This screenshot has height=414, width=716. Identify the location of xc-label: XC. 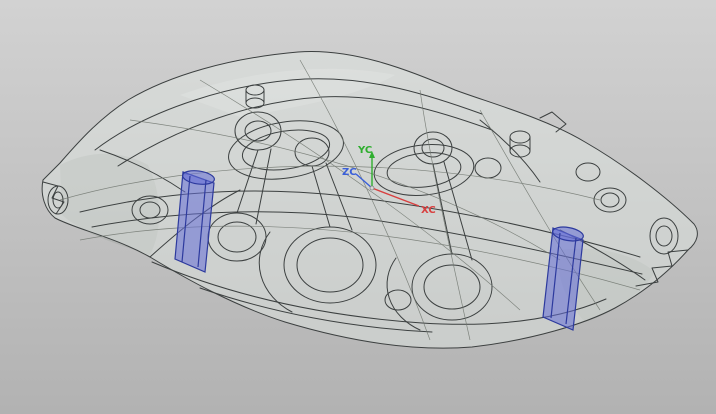
(428, 210).